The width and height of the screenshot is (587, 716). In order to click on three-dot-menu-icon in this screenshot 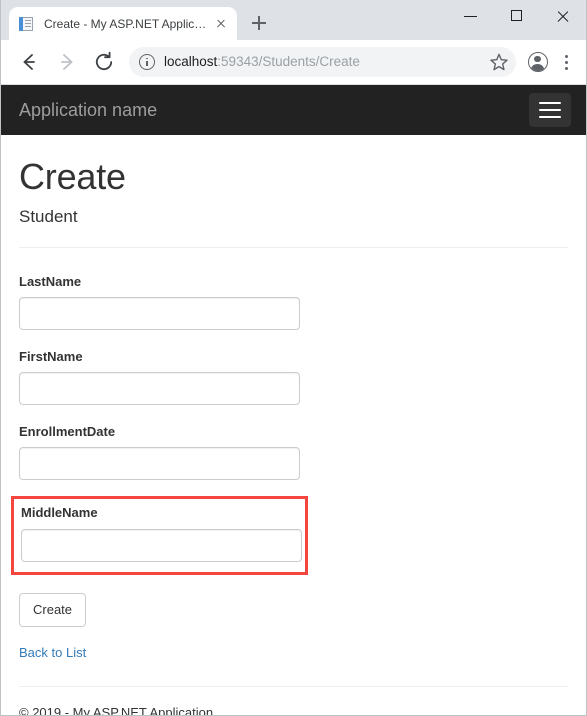, I will do `click(566, 62)`.